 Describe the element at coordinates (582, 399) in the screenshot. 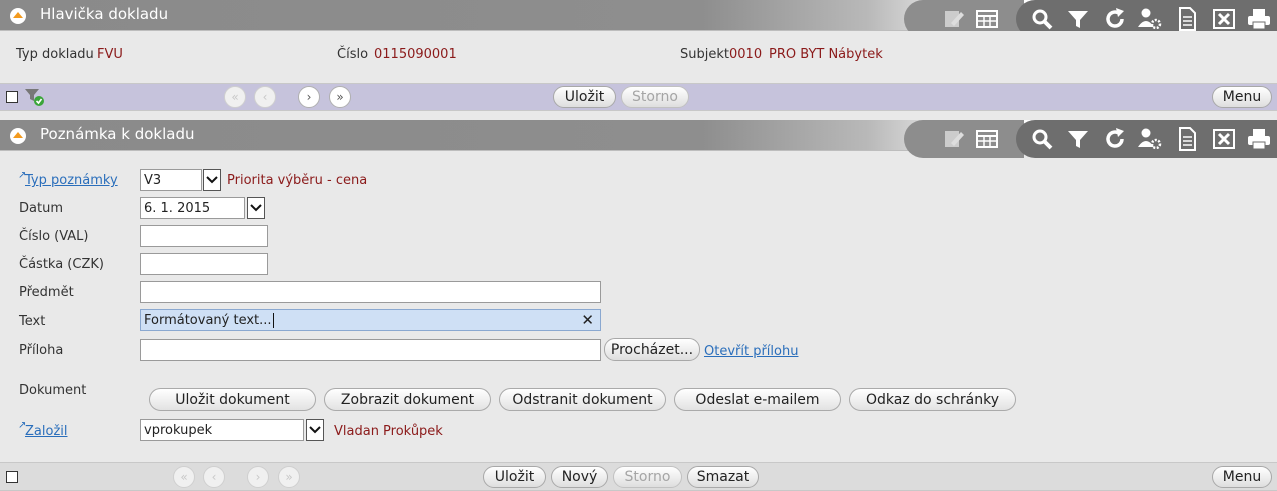

I see `delete-document-button: Odstranit dokument` at that location.